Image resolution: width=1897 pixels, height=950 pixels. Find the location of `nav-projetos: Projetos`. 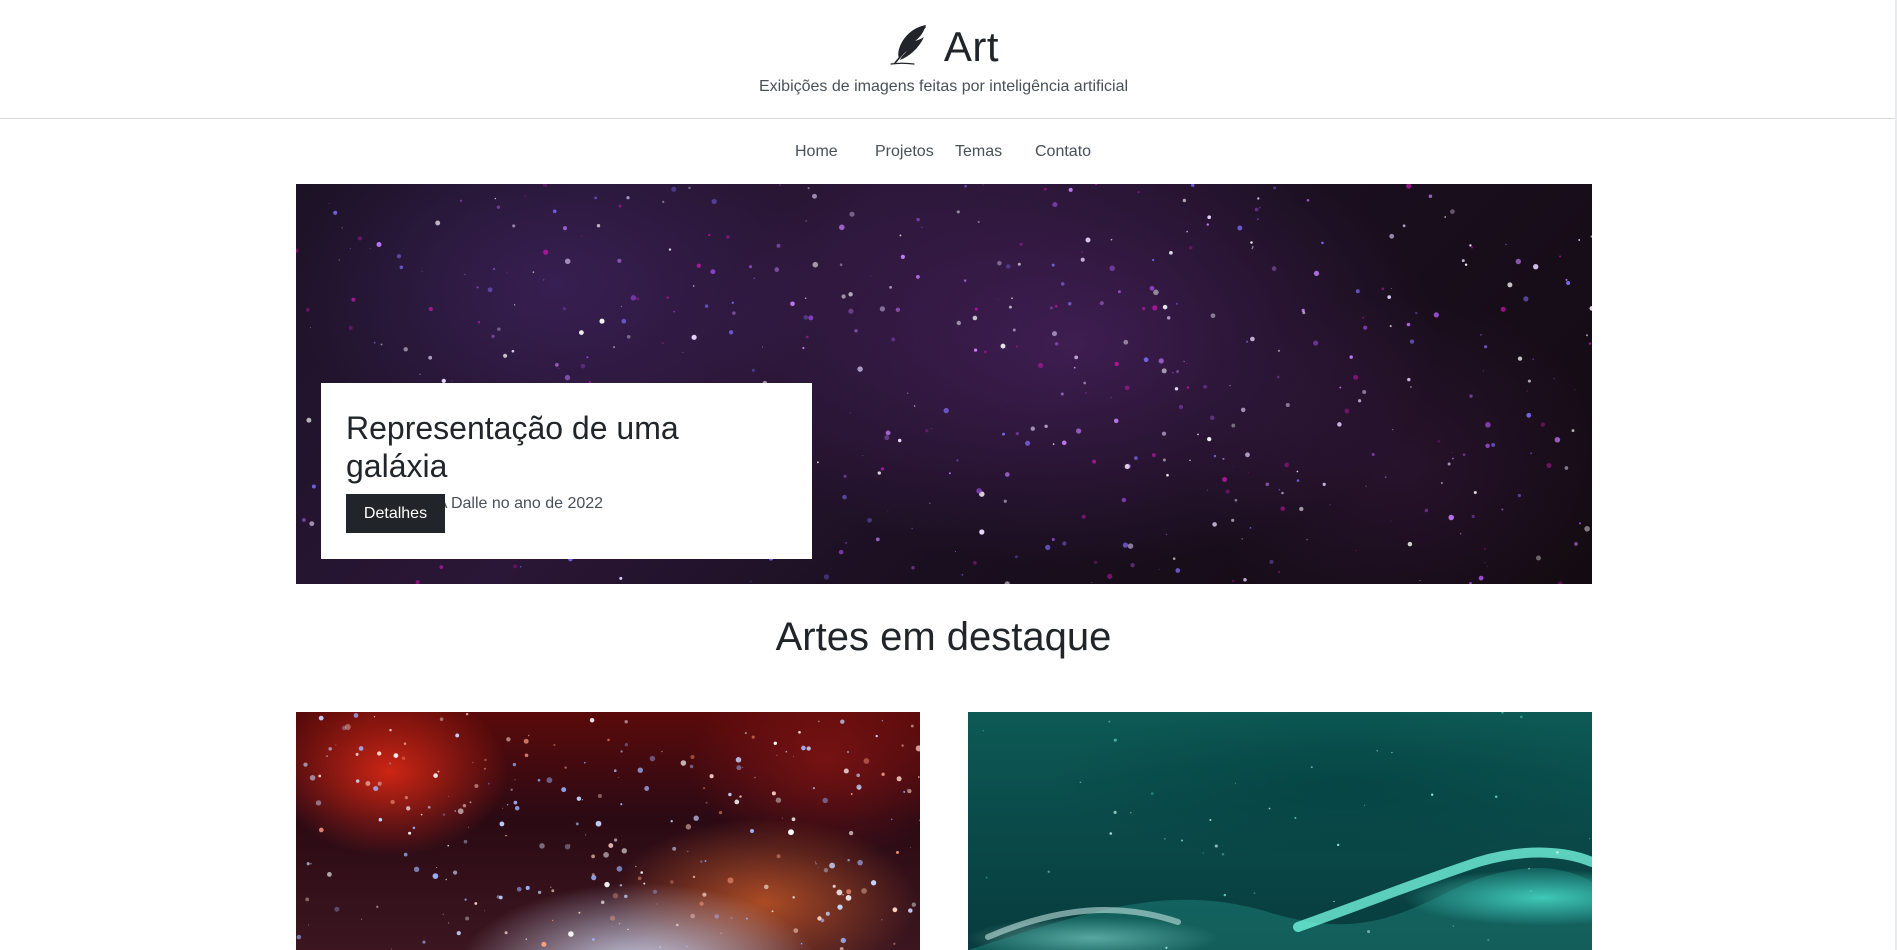

nav-projetos: Projetos is located at coordinates (904, 152).